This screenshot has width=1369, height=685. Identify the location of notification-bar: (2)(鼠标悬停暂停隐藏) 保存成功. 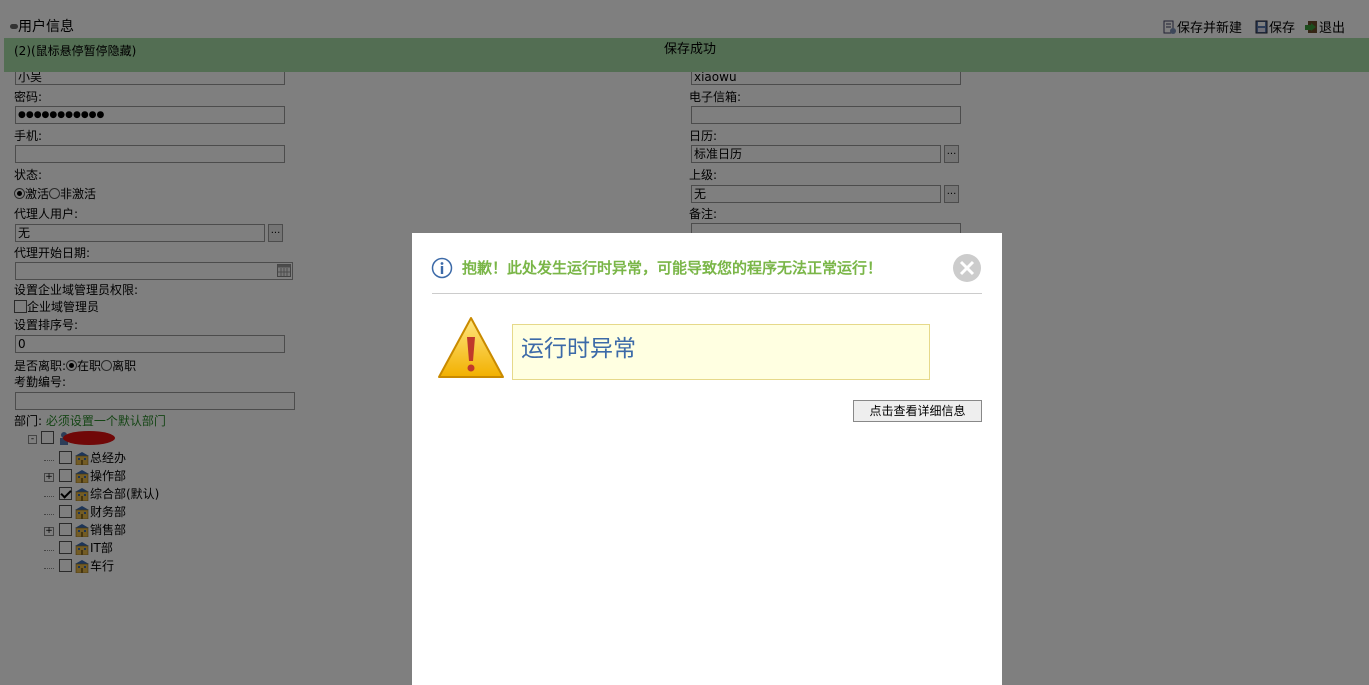
(686, 55).